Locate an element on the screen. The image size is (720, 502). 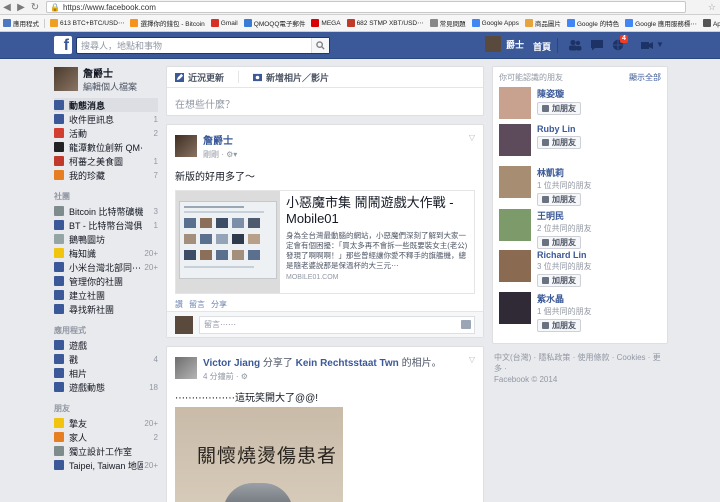
group-item: 建立社團 is located at coordinates (106, 295).